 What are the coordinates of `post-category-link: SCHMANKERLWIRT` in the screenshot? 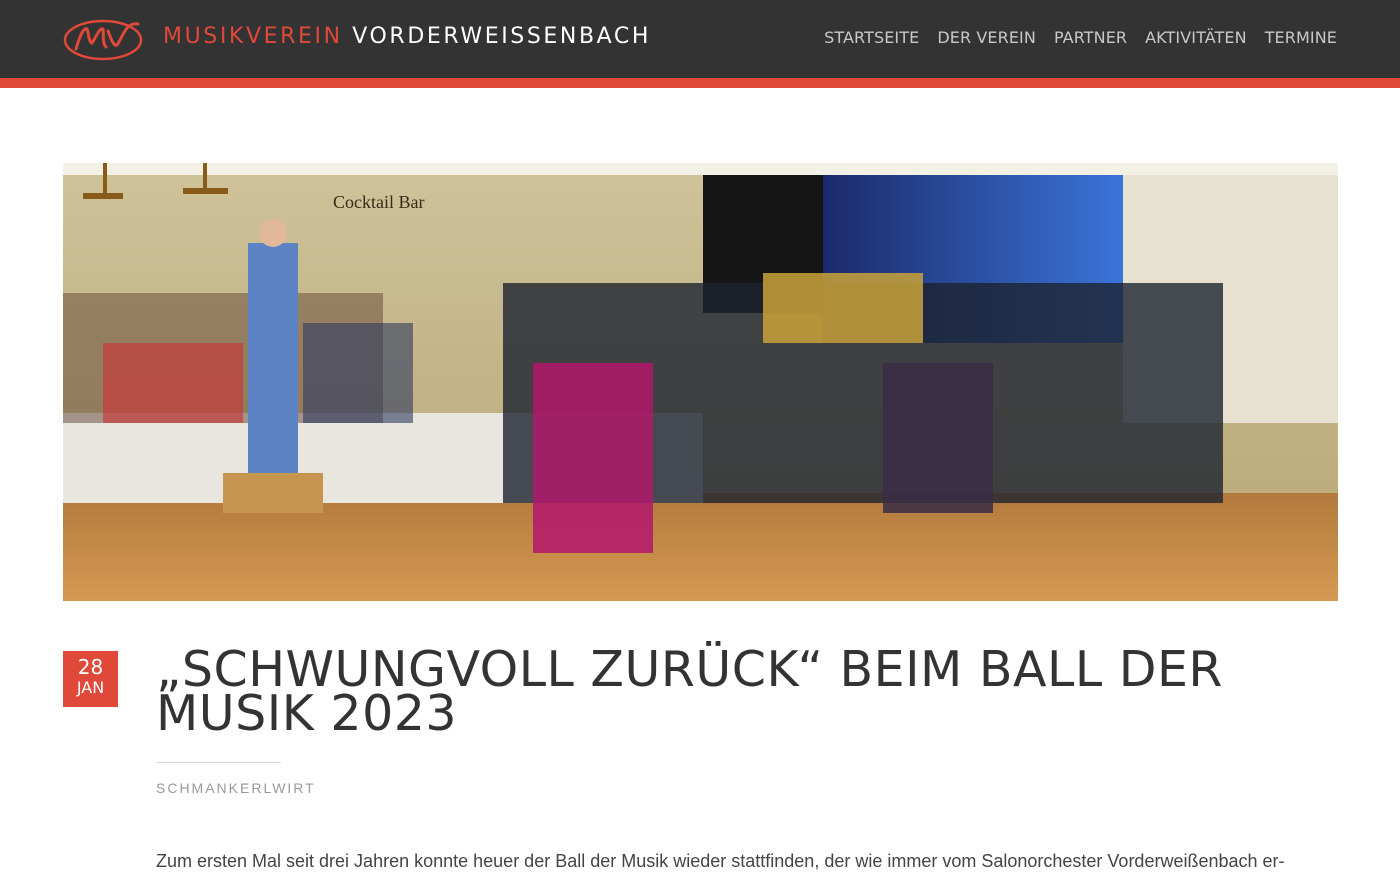 It's located at (236, 788).